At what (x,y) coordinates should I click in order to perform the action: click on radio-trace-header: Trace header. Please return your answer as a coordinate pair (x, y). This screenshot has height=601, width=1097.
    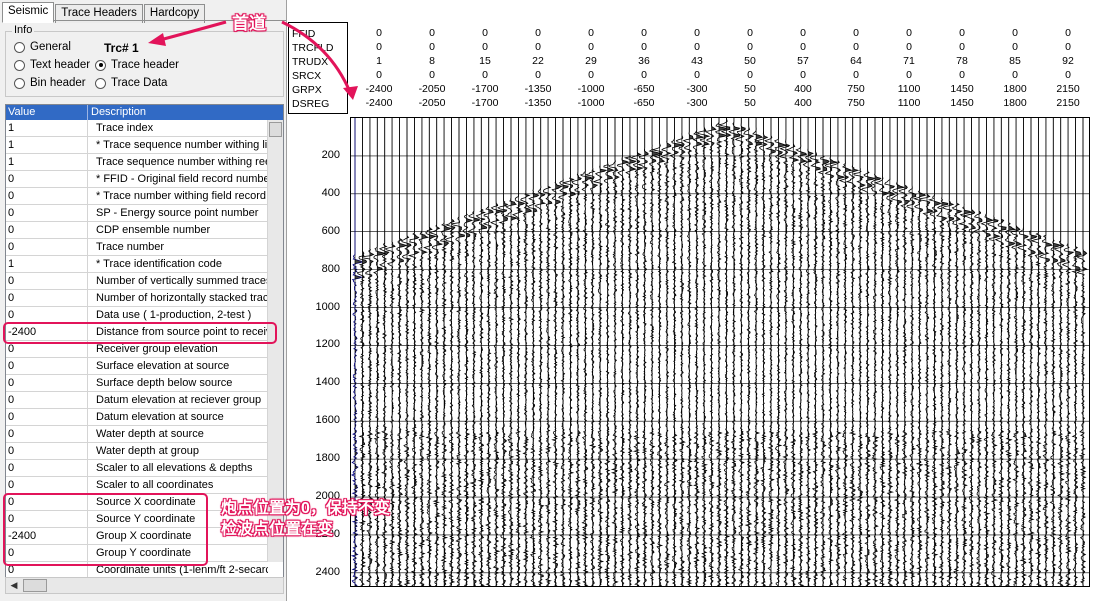
    Looking at the image, I should click on (137, 65).